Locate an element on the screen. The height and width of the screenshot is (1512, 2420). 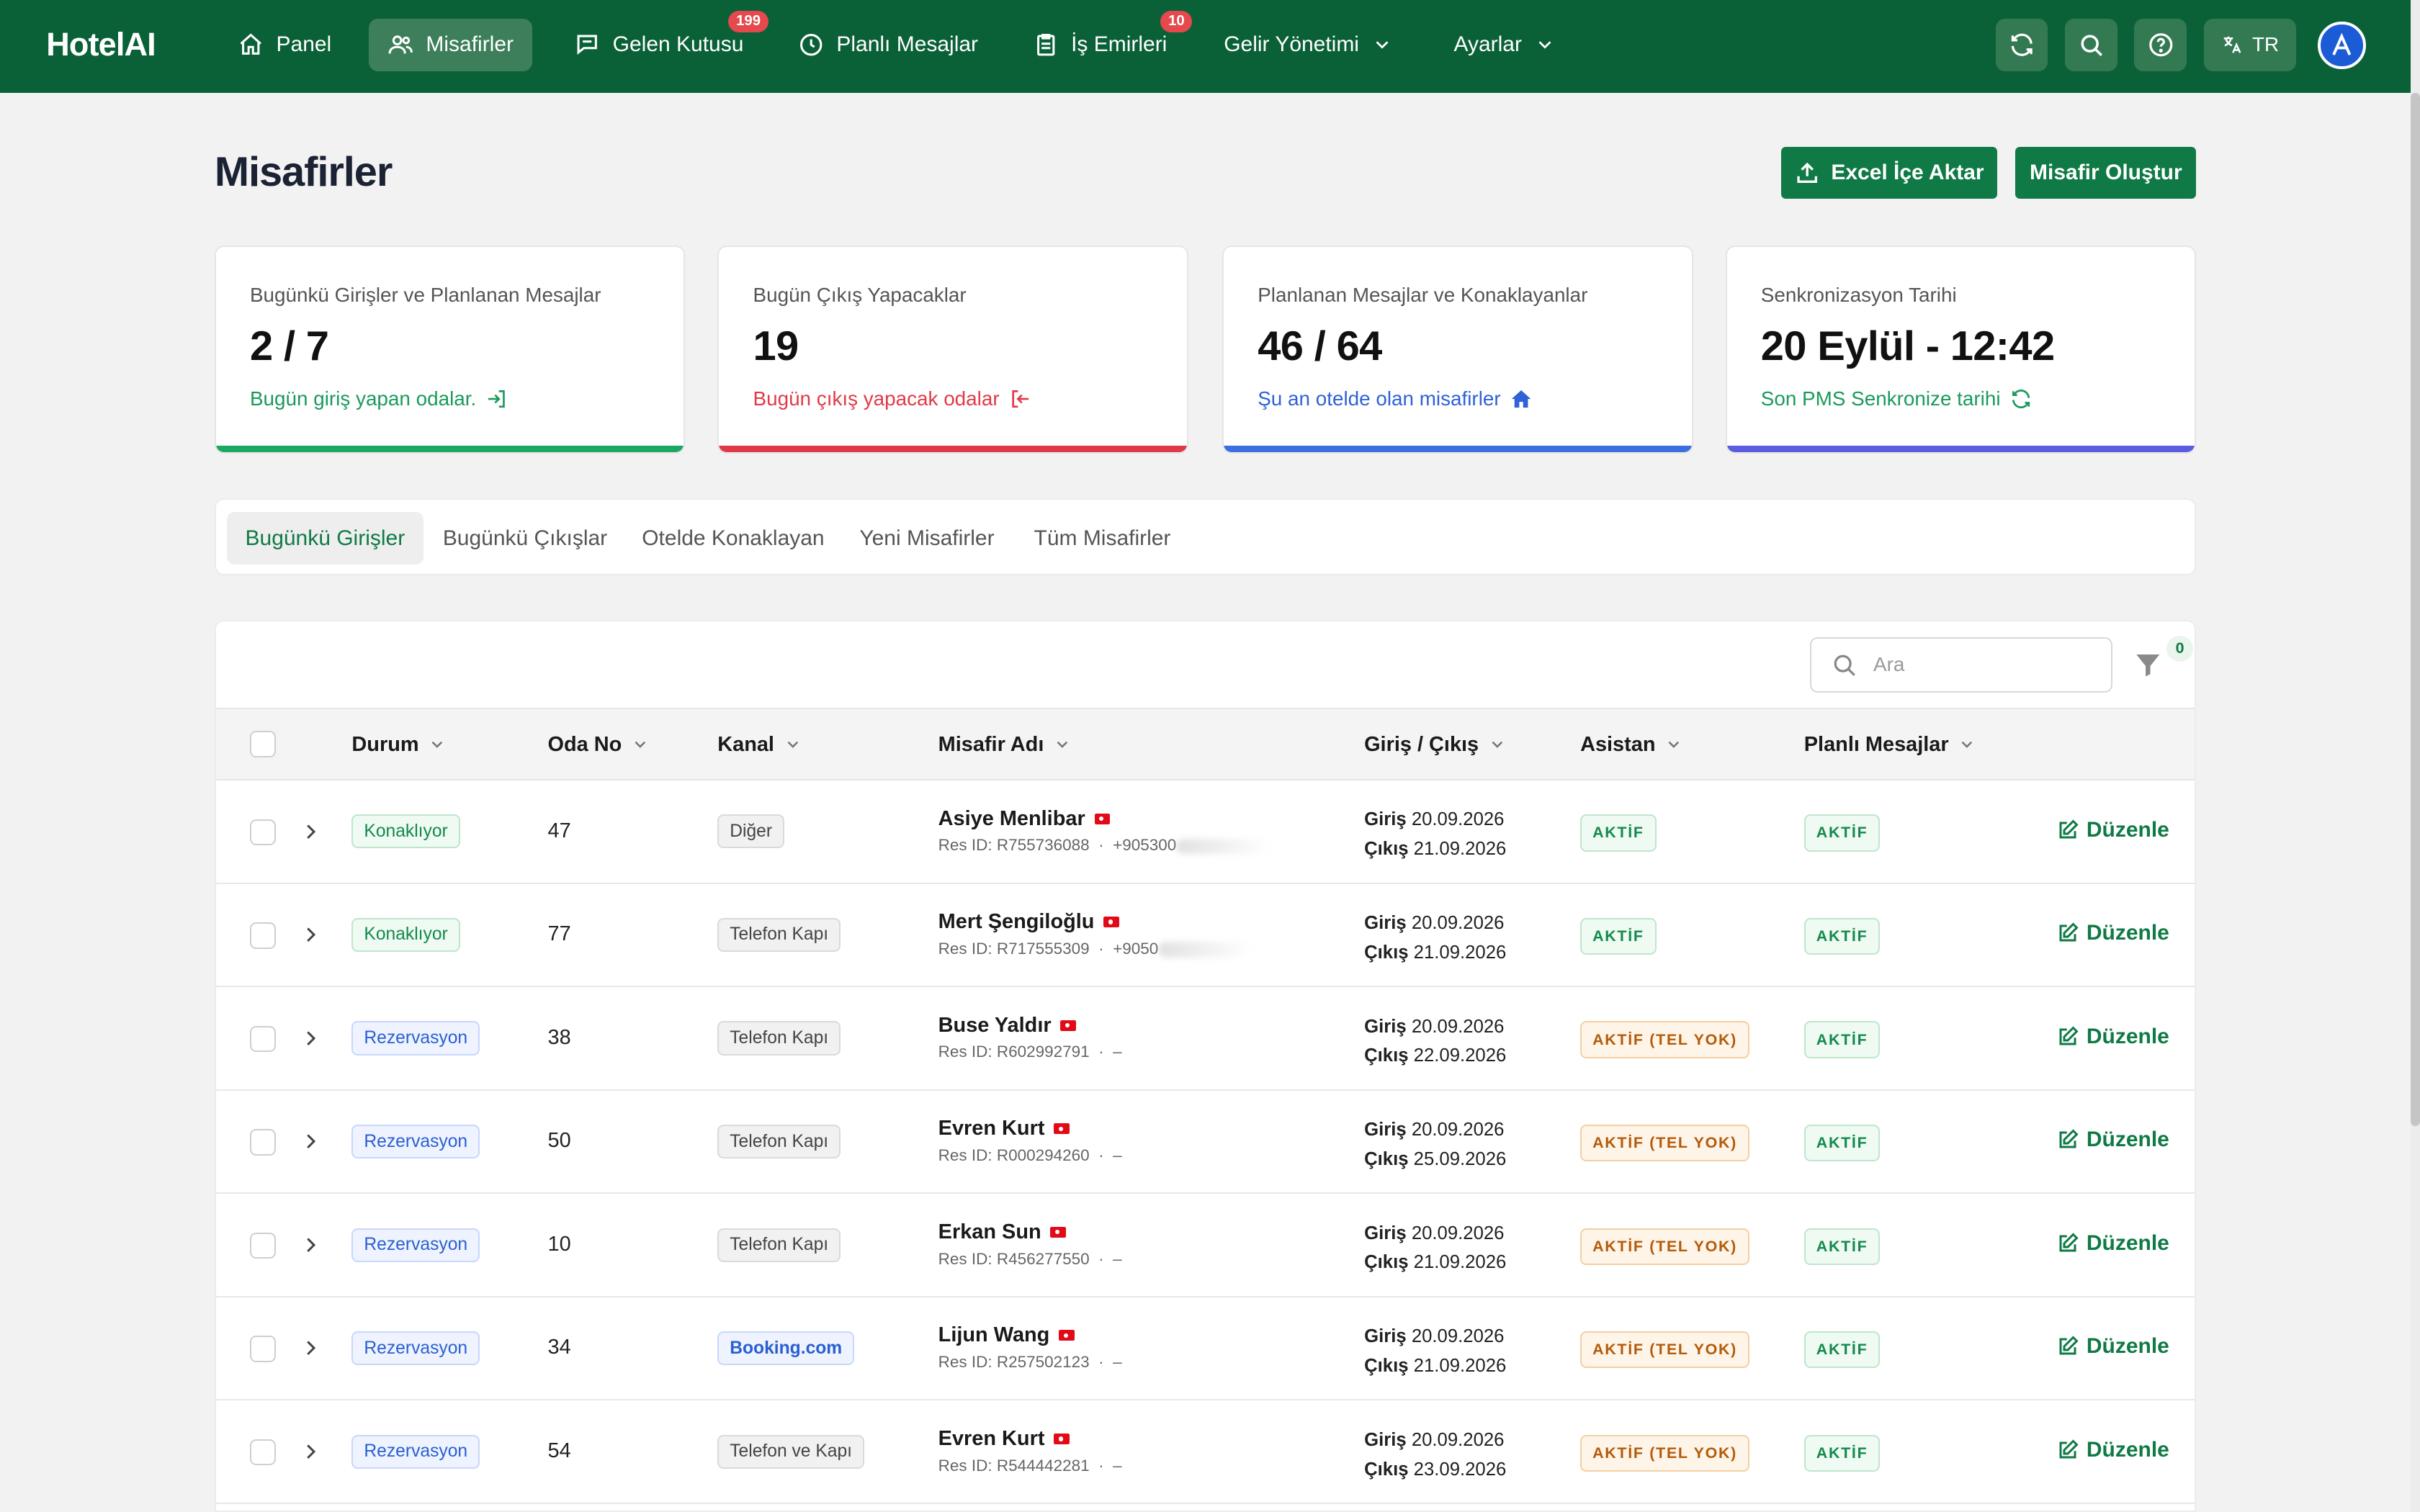
brand-logo: HotelAI is located at coordinates (101, 44).